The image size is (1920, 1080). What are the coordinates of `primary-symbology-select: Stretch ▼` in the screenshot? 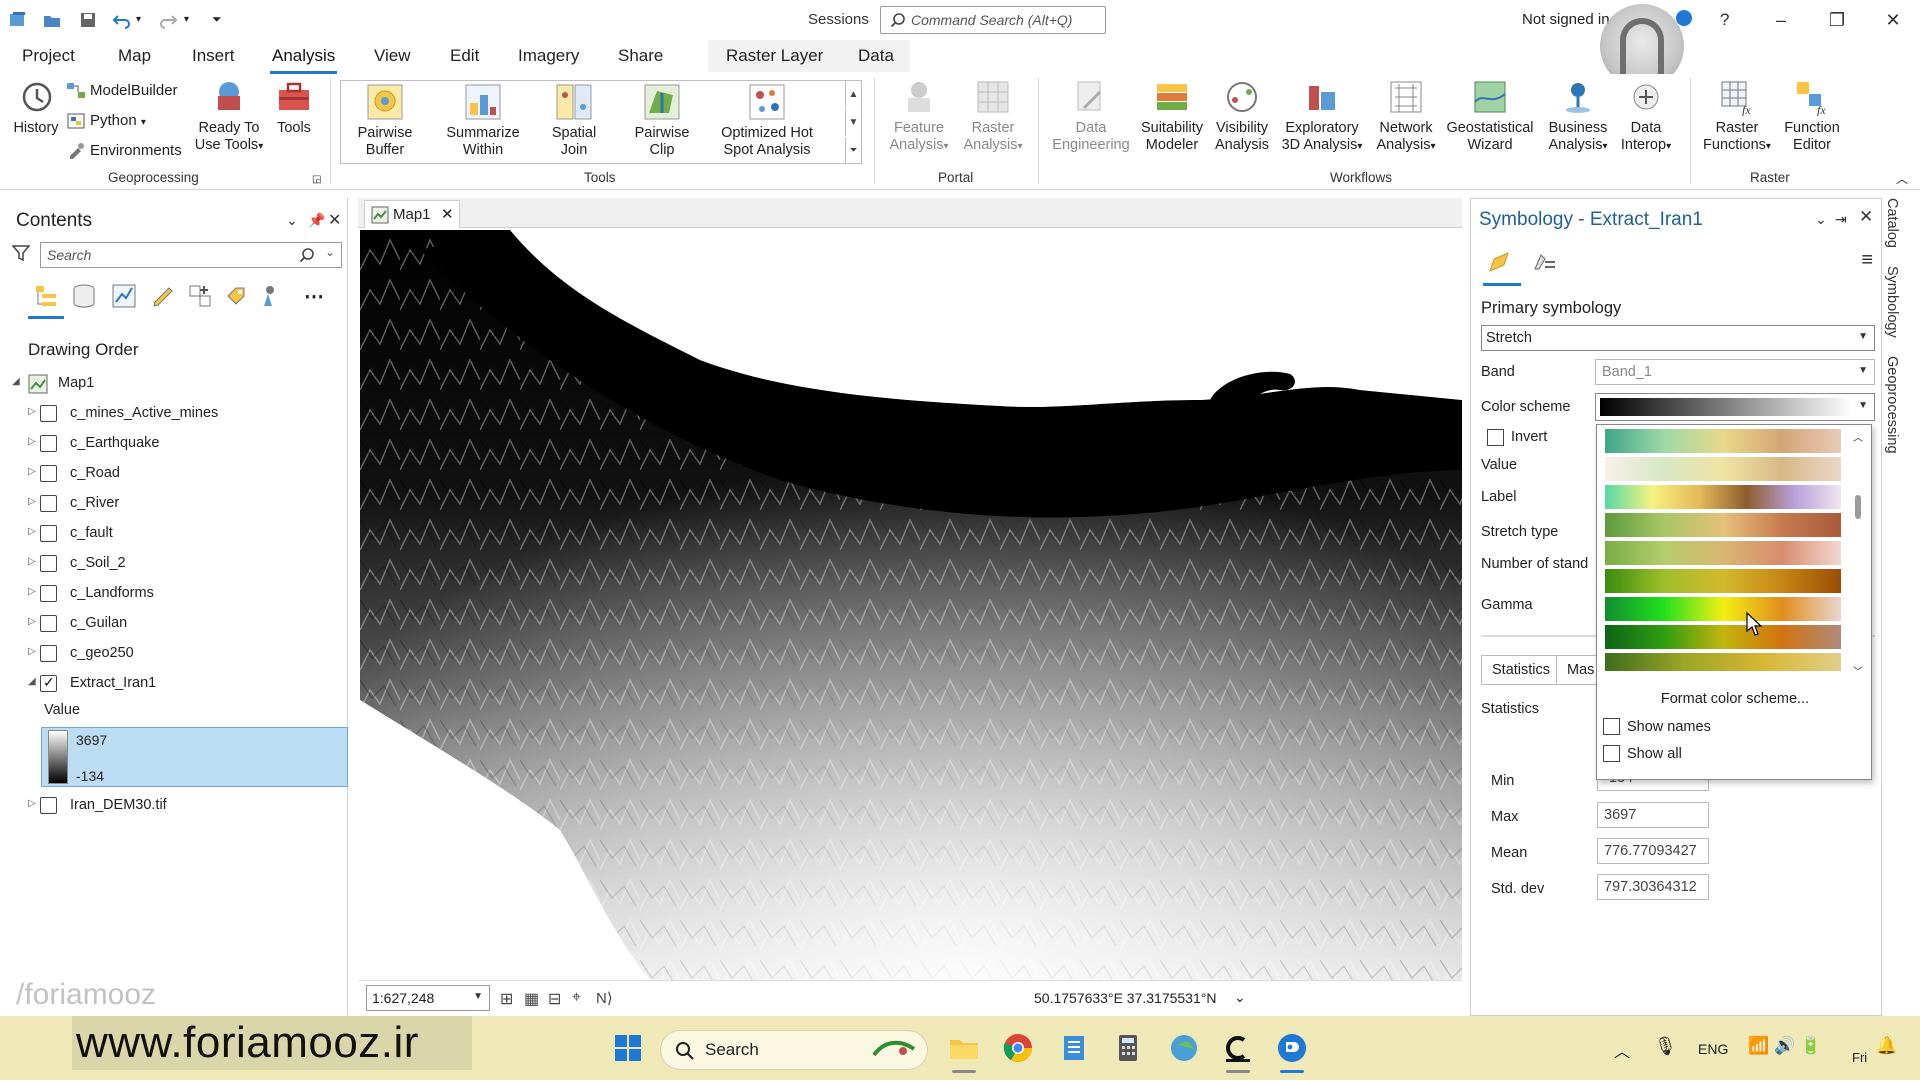 It's located at (1678, 338).